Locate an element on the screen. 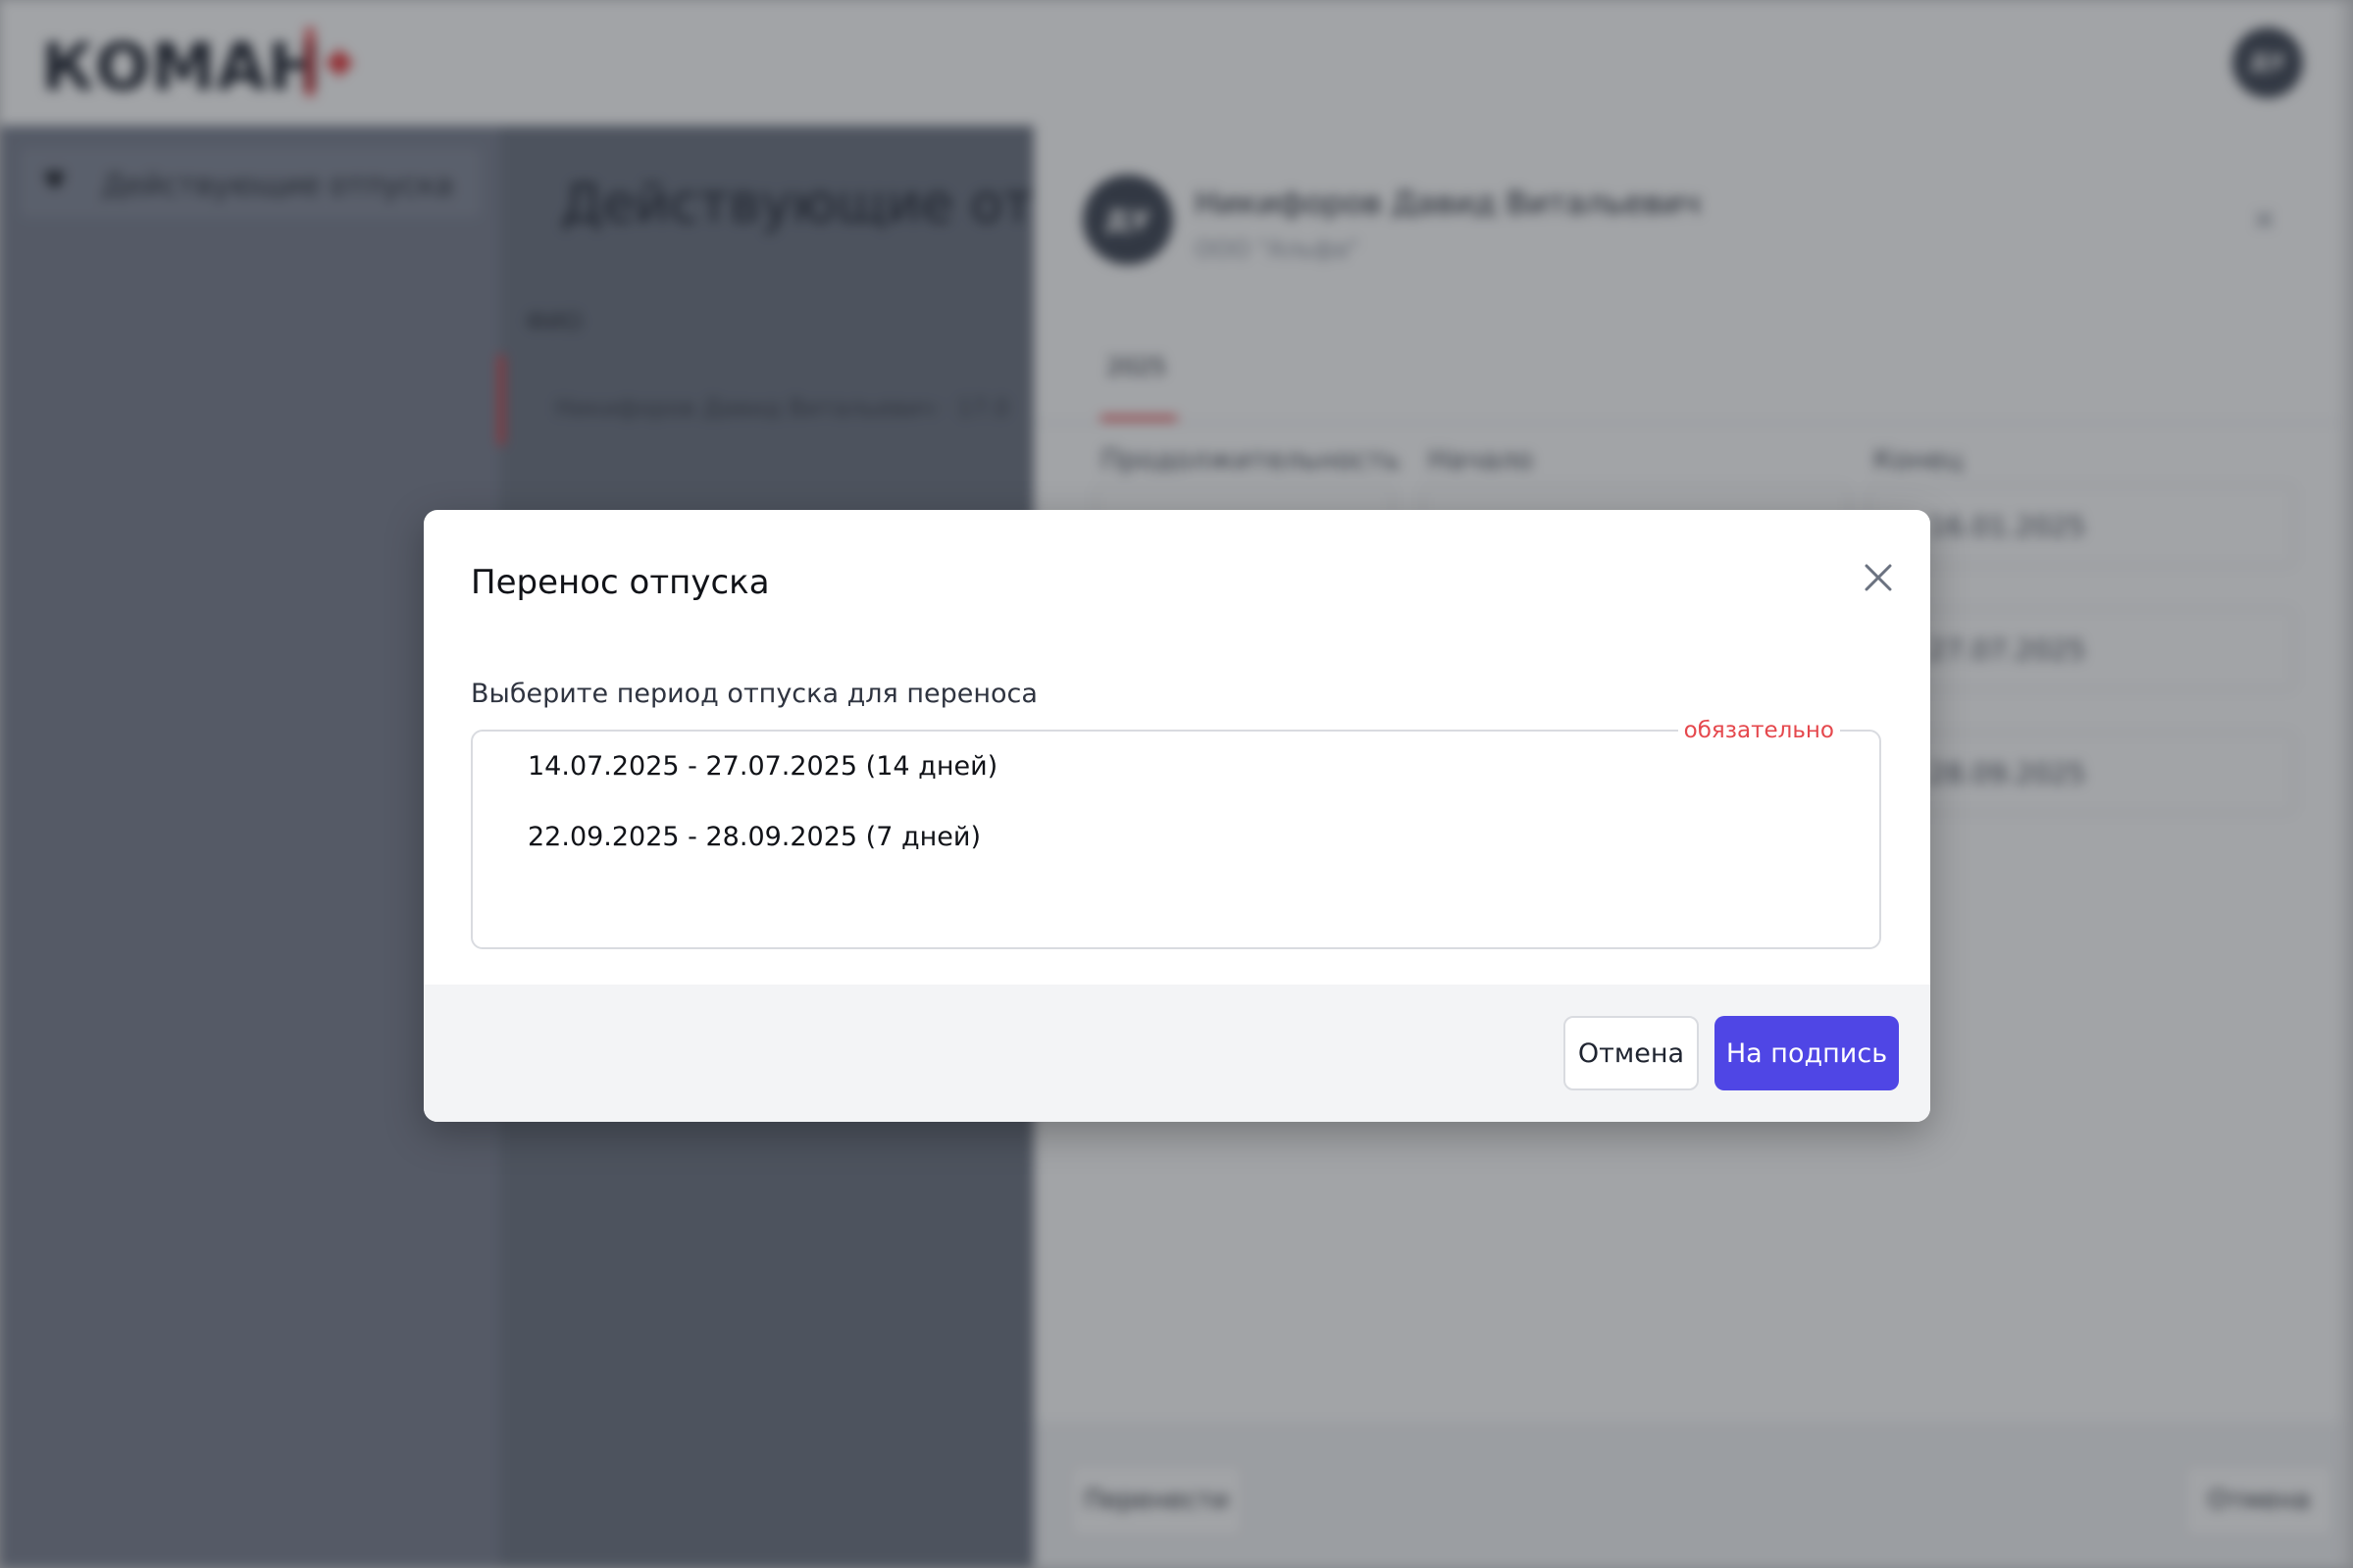 This screenshot has height=1568, width=2353. send-for-signature-label: На подпись is located at coordinates (1806, 1053).